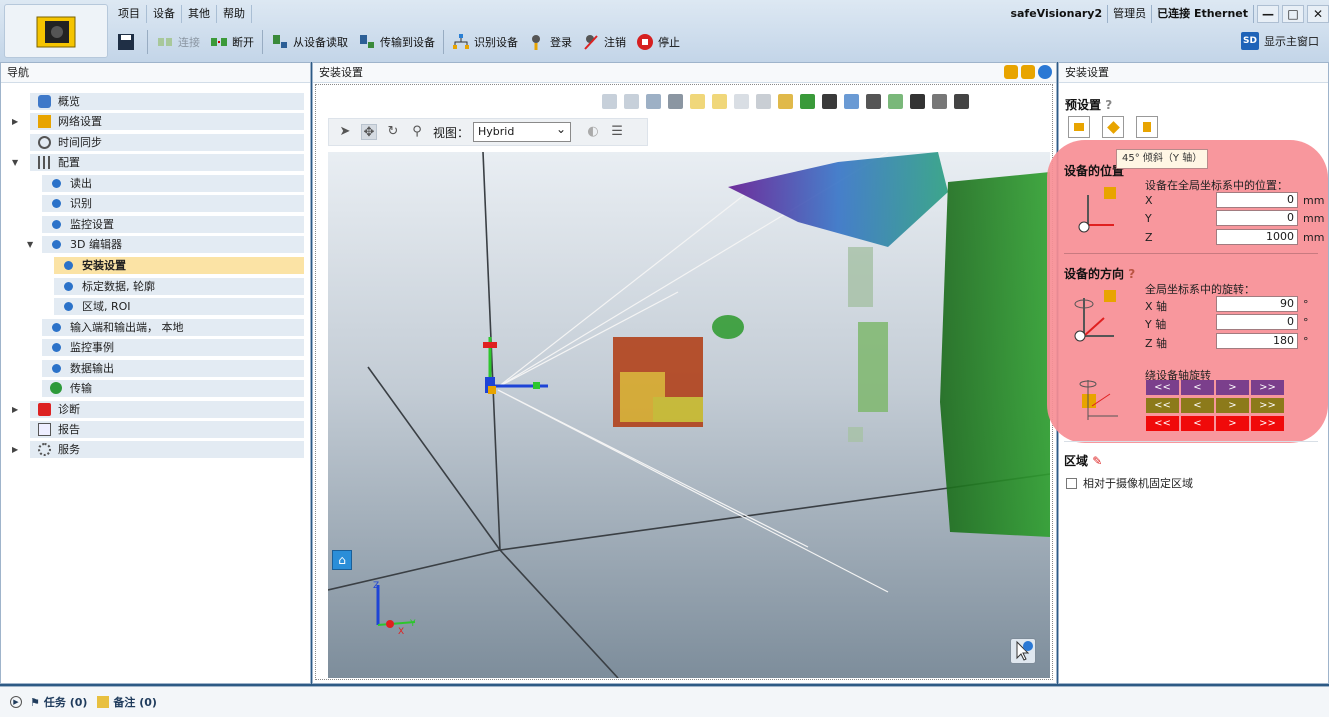 Image resolution: width=1329 pixels, height=717 pixels. I want to click on minimize-button: —, so click(1268, 14).